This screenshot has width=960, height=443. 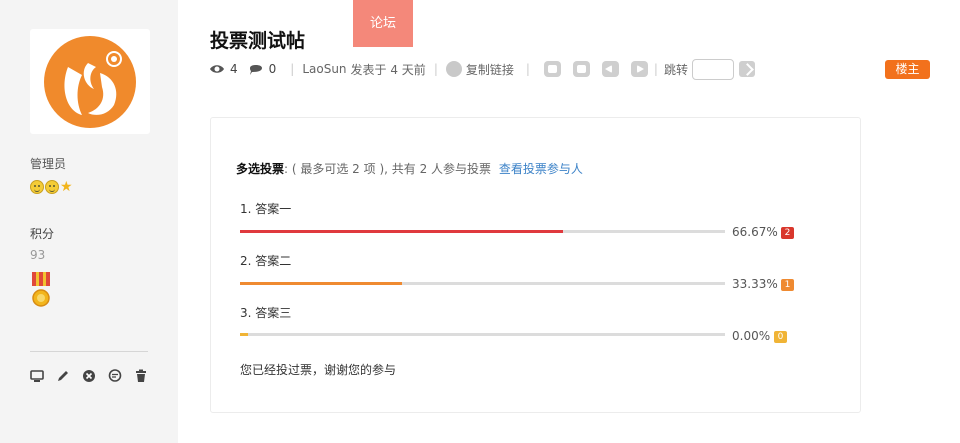 I want to click on poll-option-count: 0, so click(x=780, y=337).